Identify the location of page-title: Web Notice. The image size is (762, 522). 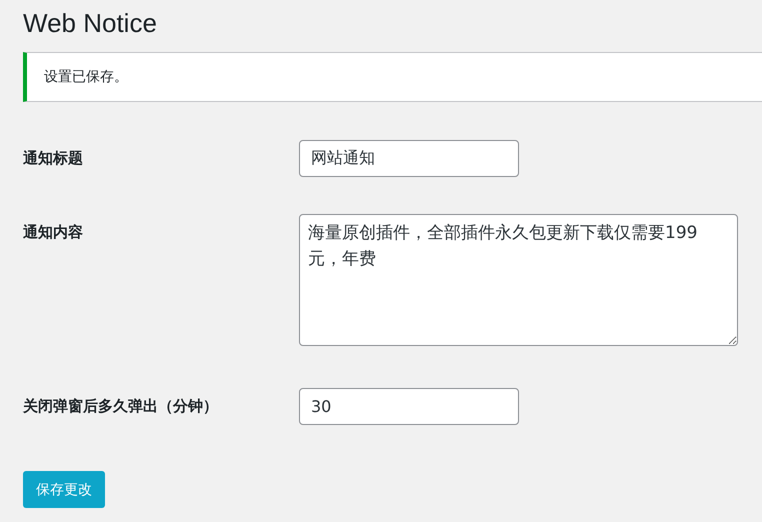
(90, 23).